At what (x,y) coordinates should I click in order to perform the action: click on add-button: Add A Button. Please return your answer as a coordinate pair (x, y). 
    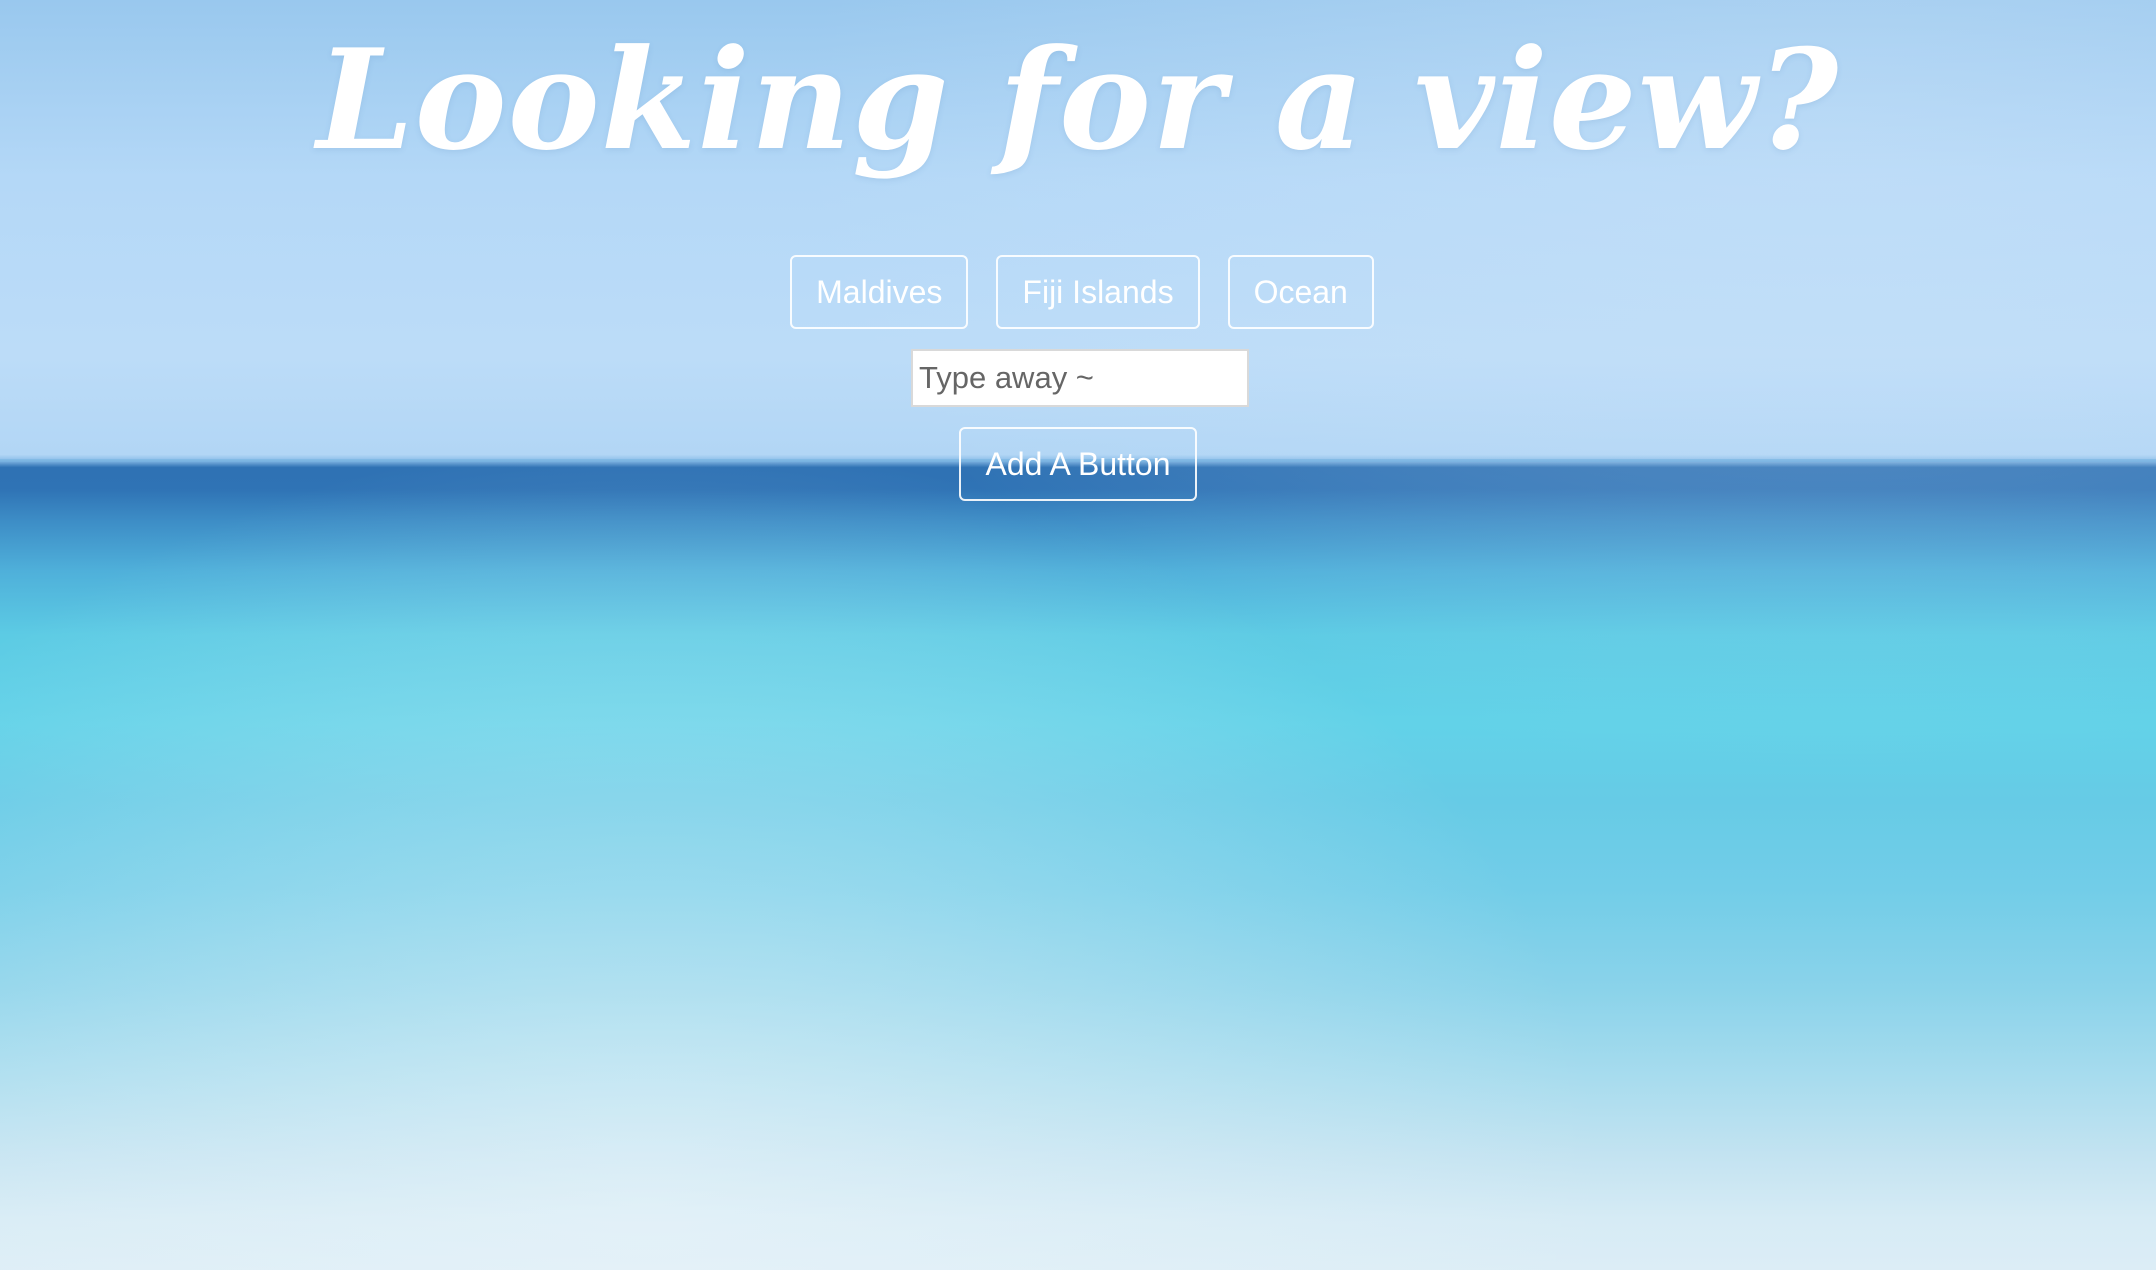
    Looking at the image, I should click on (1078, 464).